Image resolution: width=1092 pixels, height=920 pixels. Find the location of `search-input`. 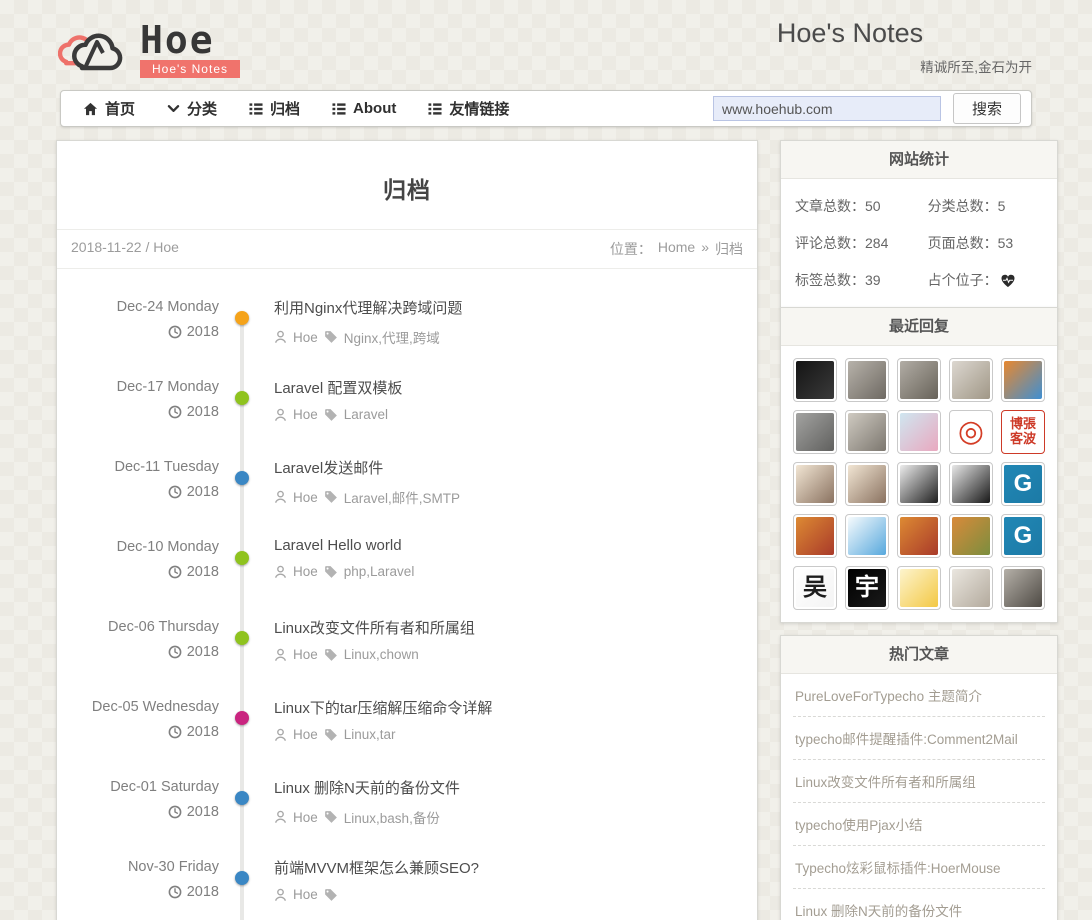

search-input is located at coordinates (826, 108).